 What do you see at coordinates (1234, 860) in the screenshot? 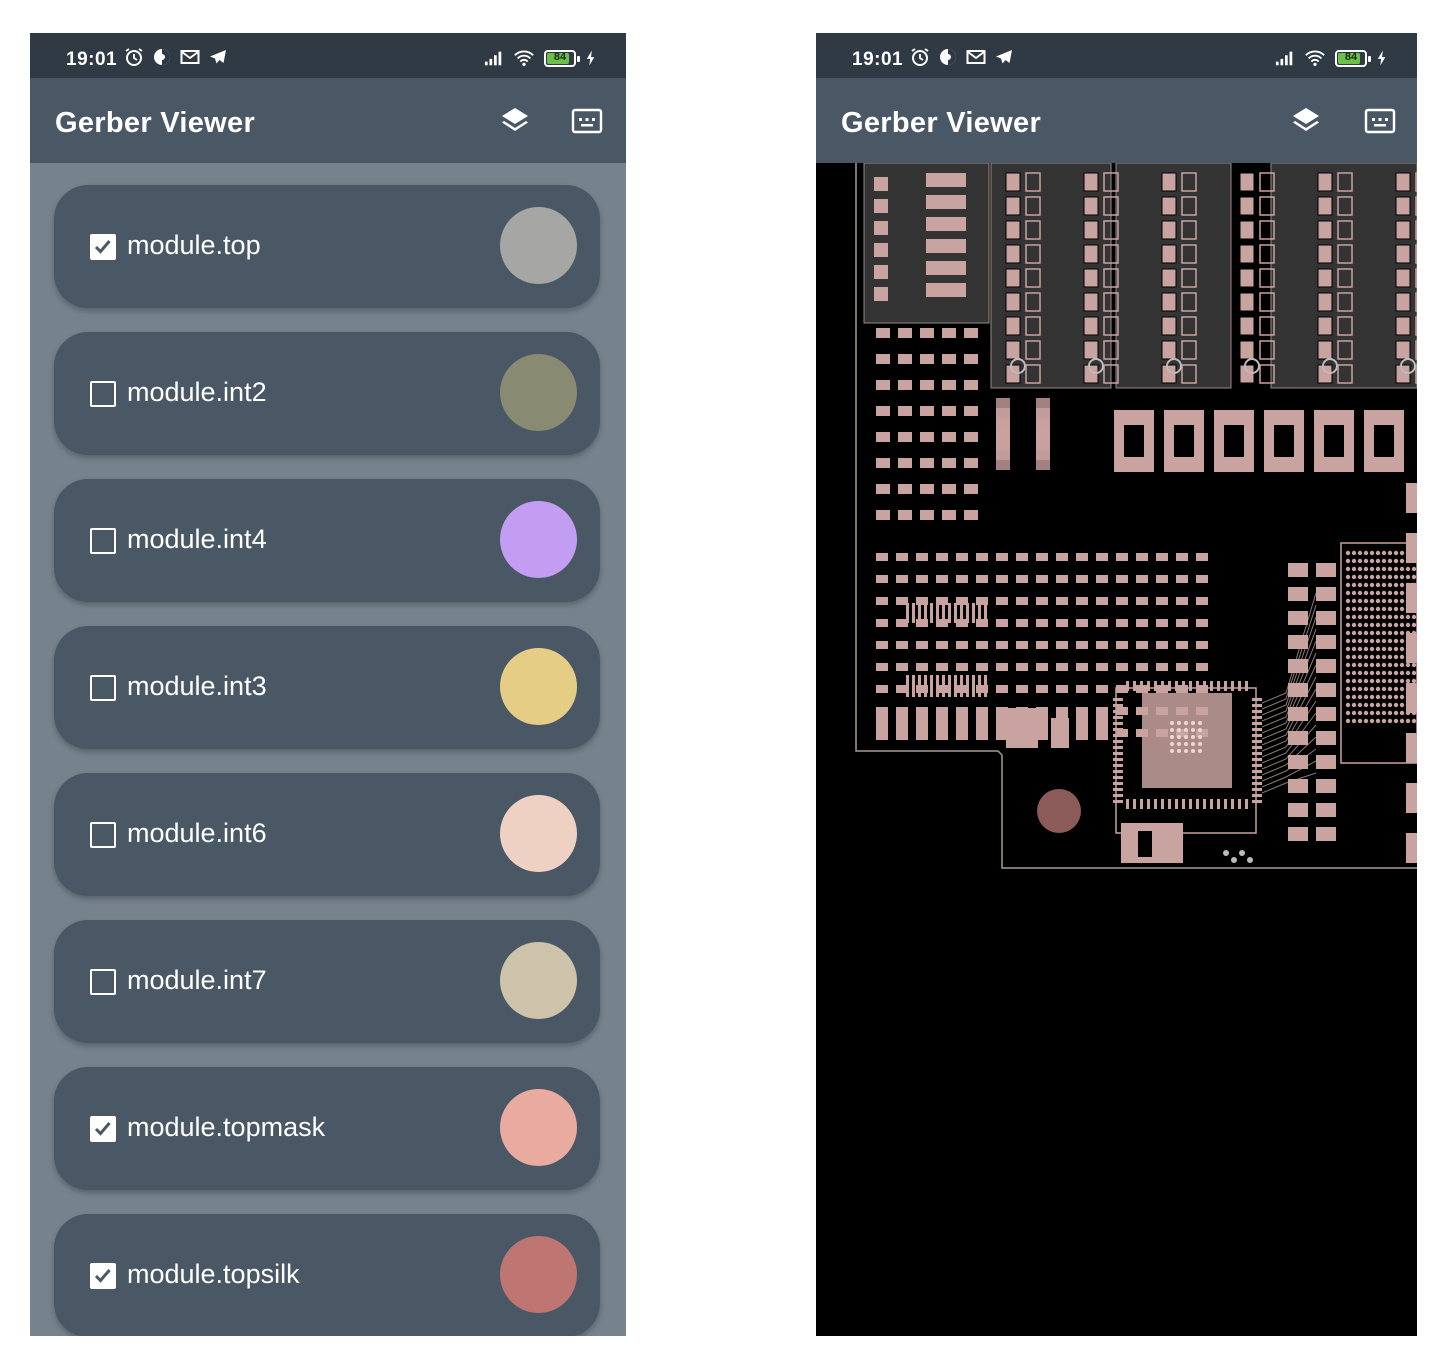
I see `via` at bounding box center [1234, 860].